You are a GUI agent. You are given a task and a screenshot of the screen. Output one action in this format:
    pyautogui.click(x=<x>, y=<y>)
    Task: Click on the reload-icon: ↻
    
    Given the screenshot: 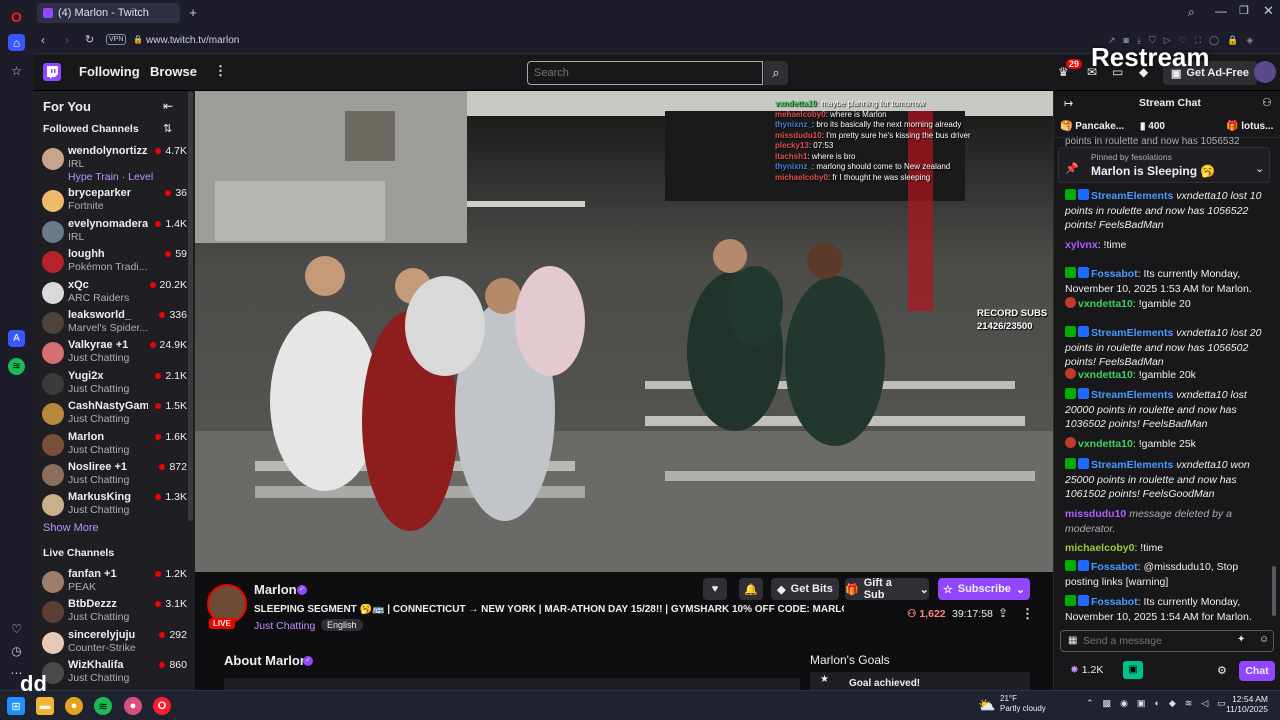 What is the action you would take?
    pyautogui.click(x=89, y=39)
    